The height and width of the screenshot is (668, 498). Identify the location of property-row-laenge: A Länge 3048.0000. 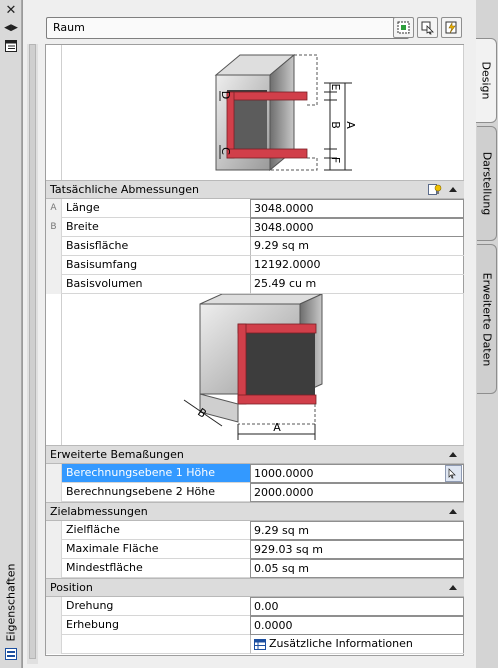
(255, 208).